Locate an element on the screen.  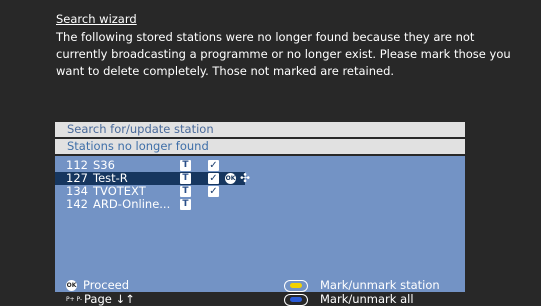
blue-key-icon is located at coordinates (296, 299).